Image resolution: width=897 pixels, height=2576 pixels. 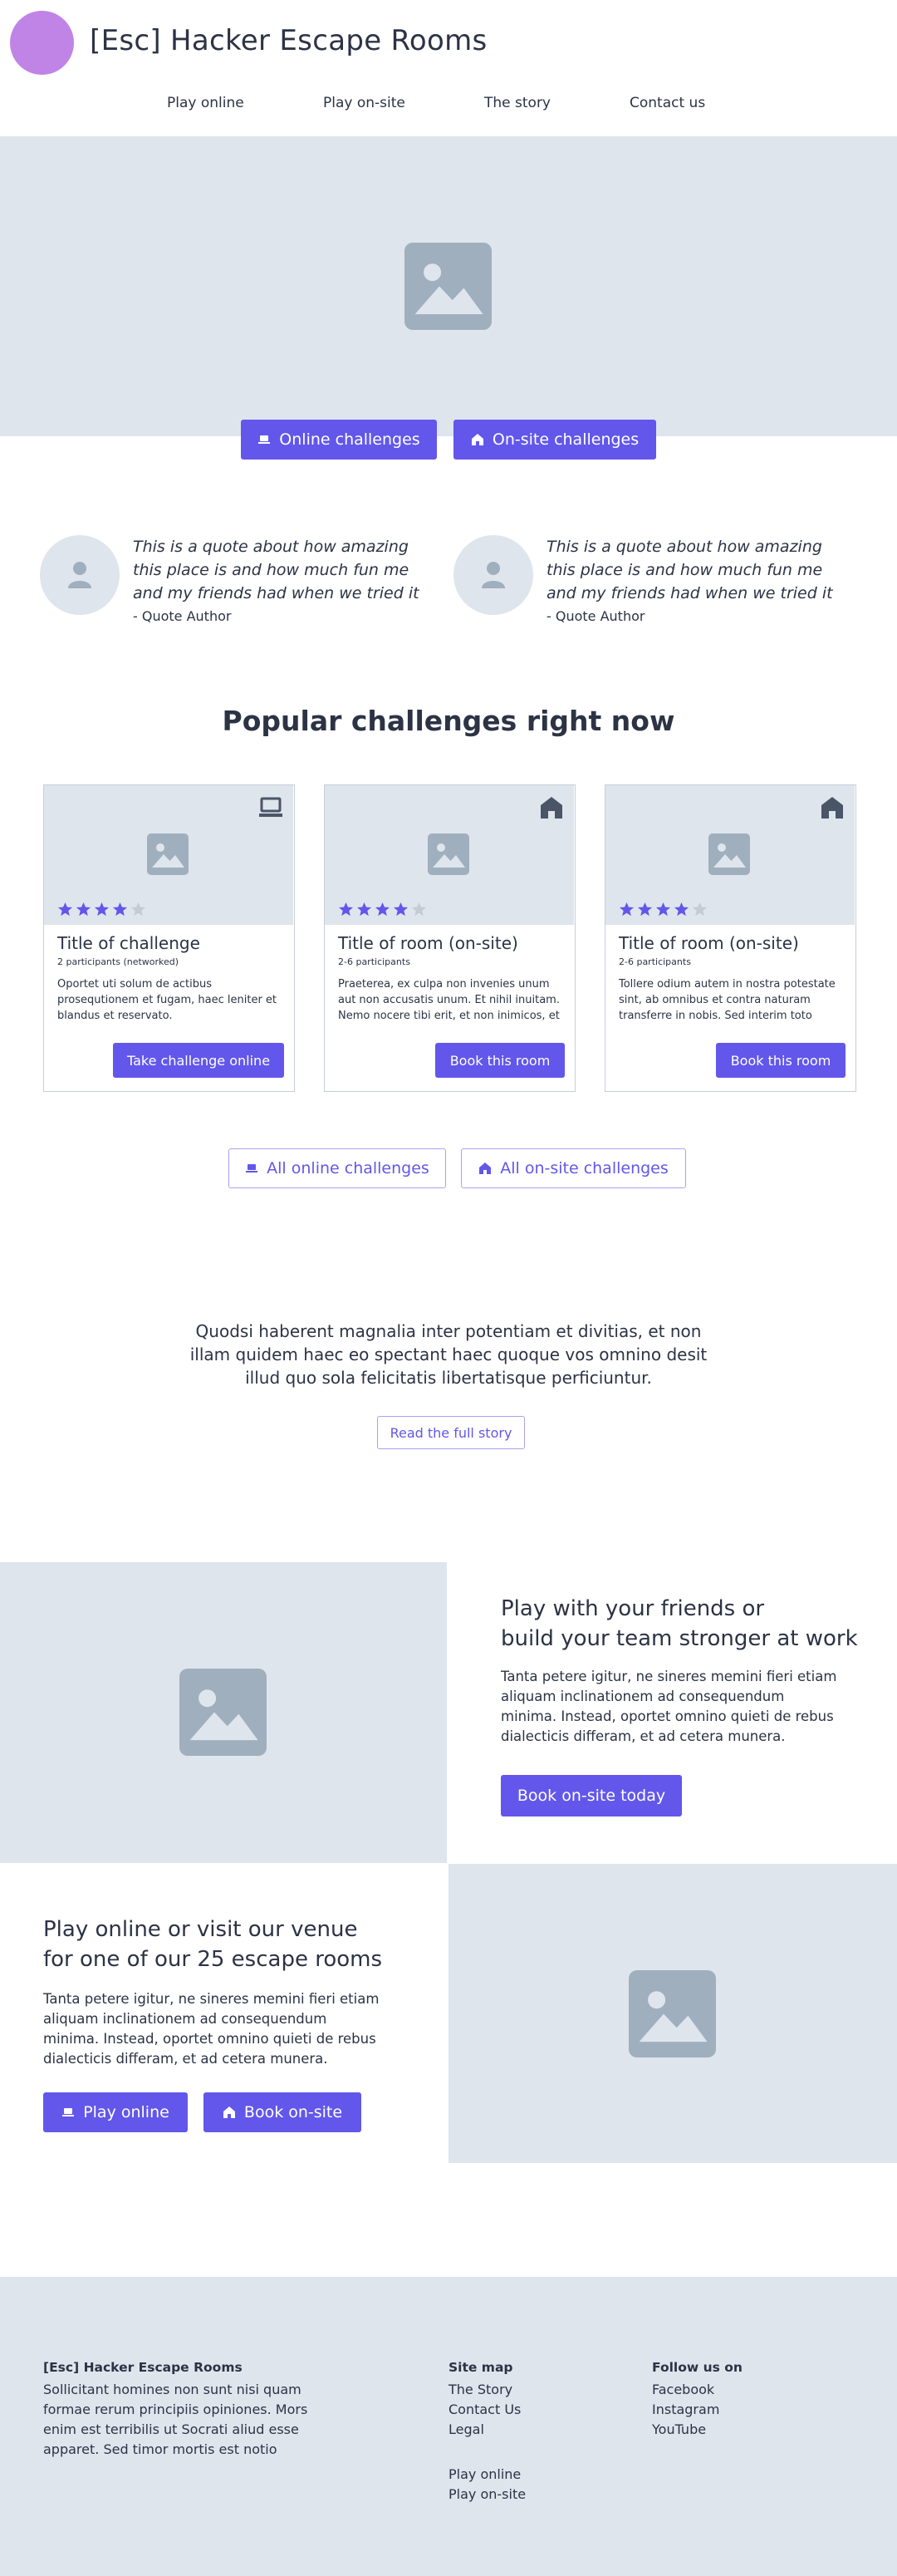 What do you see at coordinates (448, 721) in the screenshot?
I see `popular-title: Popular challenges right now` at bounding box center [448, 721].